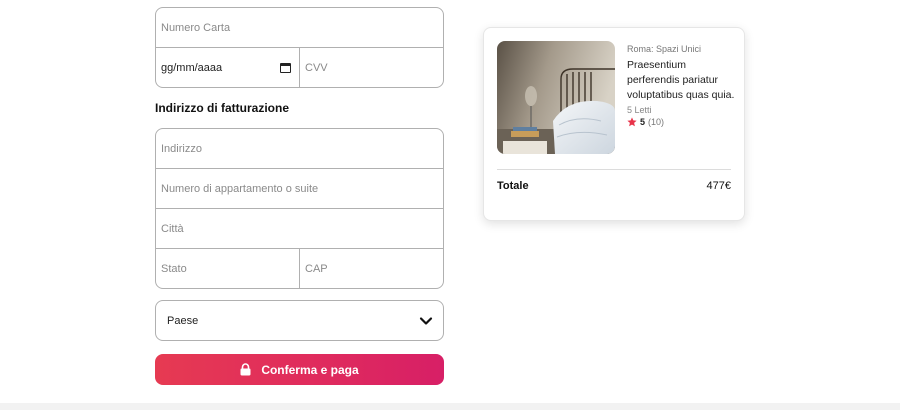 The height and width of the screenshot is (410, 900). What do you see at coordinates (227, 67) in the screenshot?
I see `expiry-date-input: gg/mm/aaaa` at bounding box center [227, 67].